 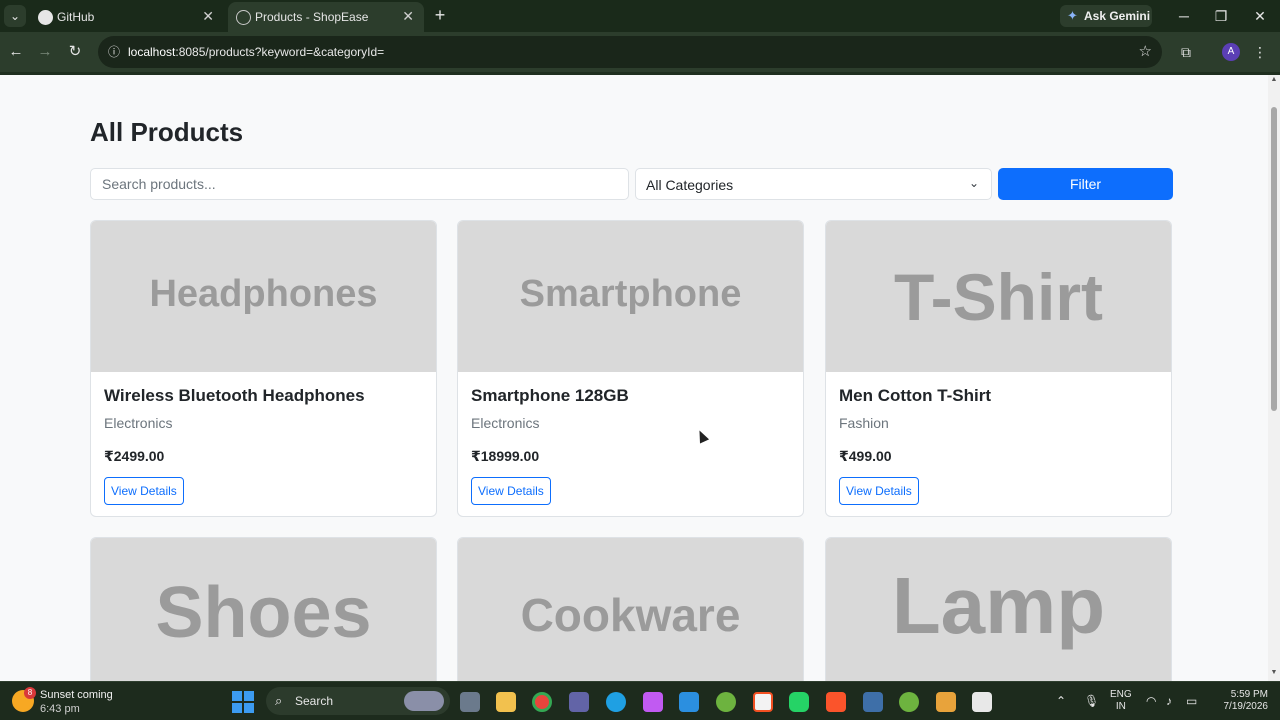 I want to click on globe-icon, so click(x=243, y=17).